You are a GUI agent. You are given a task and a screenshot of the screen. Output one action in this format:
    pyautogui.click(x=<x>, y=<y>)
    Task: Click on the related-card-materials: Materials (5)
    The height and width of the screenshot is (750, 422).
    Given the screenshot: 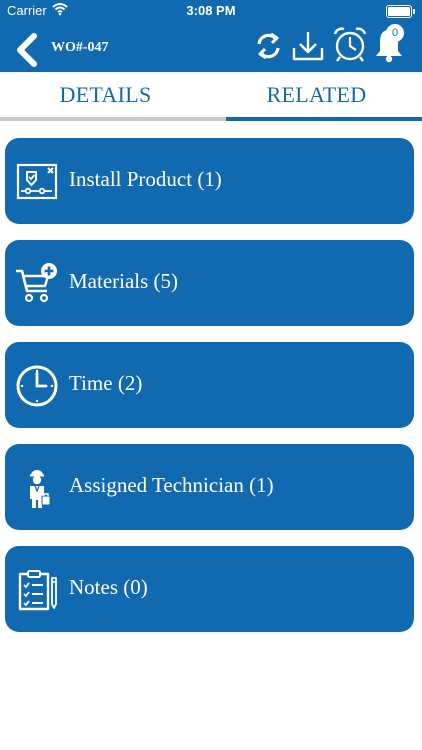 What is the action you would take?
    pyautogui.click(x=209, y=283)
    